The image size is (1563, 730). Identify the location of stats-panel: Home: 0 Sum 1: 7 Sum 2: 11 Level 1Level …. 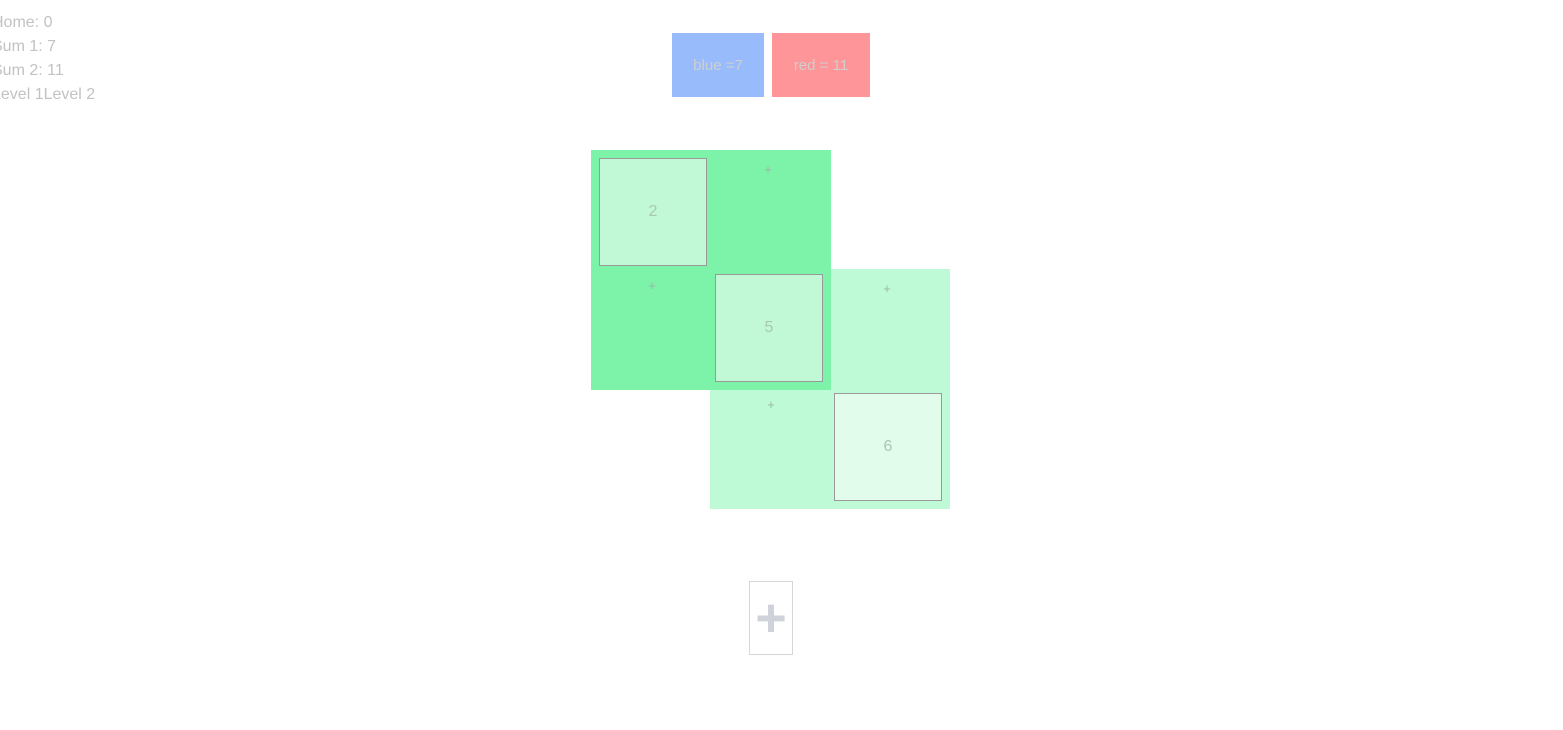
(47, 59).